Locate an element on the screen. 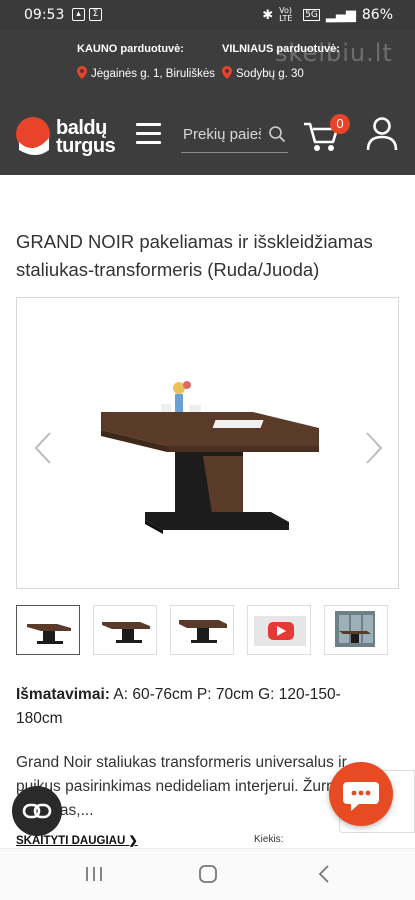 The height and width of the screenshot is (900, 415). play-video-icon is located at coordinates (280, 631).